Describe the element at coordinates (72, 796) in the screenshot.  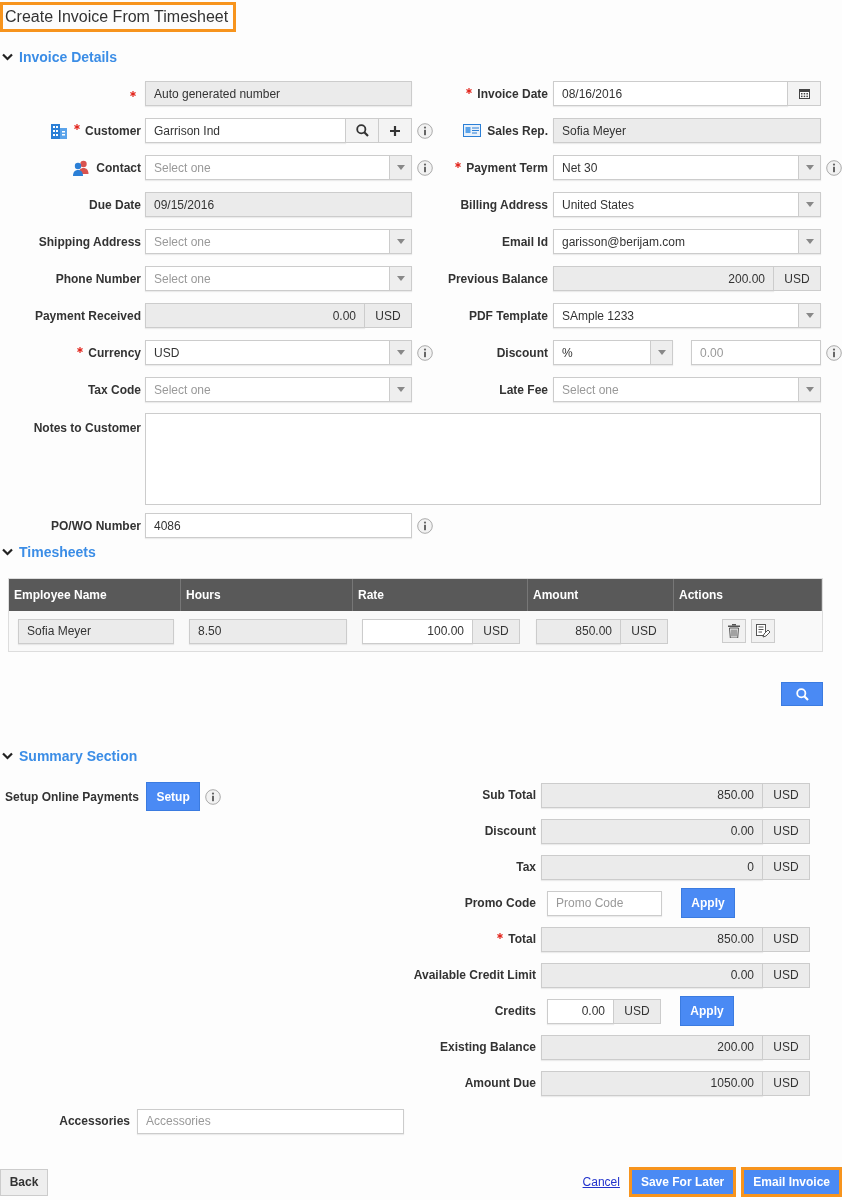
I see `field-label: Setup Online Payments` at that location.